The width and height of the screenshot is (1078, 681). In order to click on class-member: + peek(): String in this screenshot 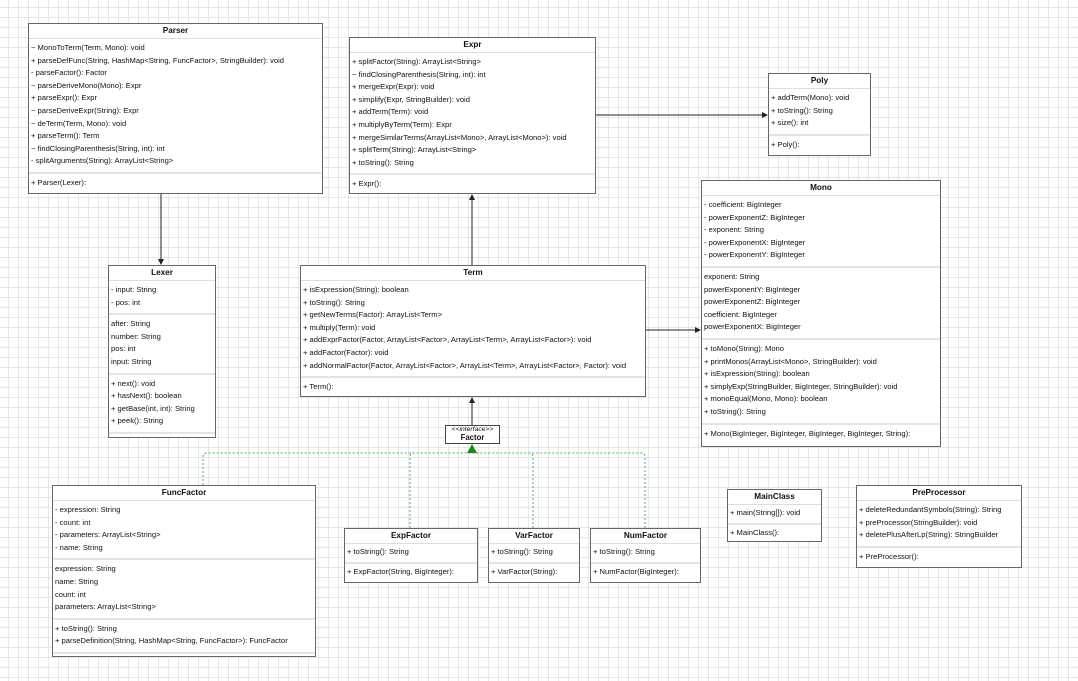, I will do `click(137, 421)`.